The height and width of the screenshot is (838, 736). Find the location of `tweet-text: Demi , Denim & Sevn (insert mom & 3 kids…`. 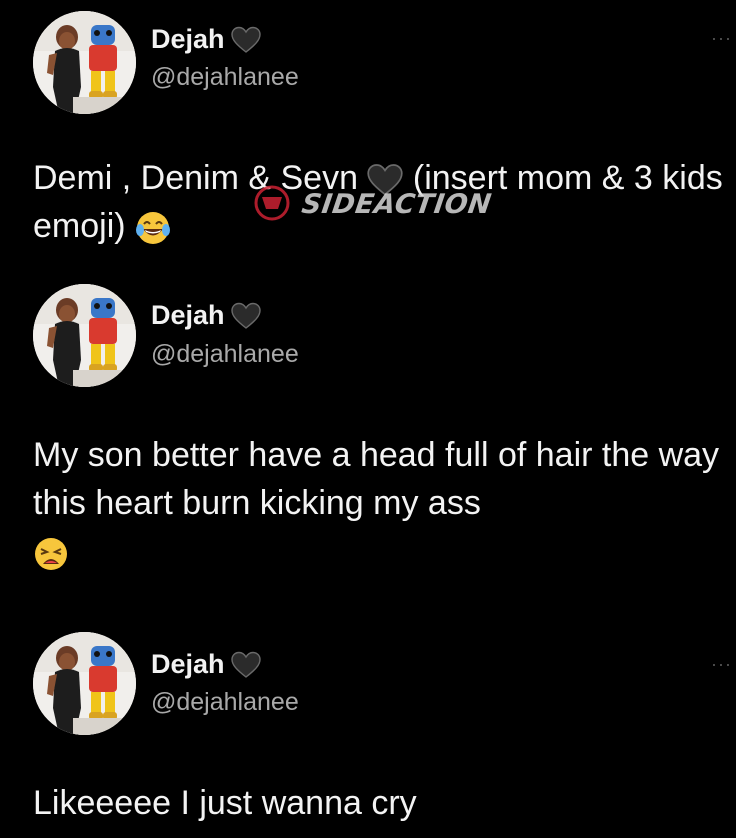

tweet-text: Demi , Denim & Sevn (insert mom & 3 kids… is located at coordinates (380, 202).